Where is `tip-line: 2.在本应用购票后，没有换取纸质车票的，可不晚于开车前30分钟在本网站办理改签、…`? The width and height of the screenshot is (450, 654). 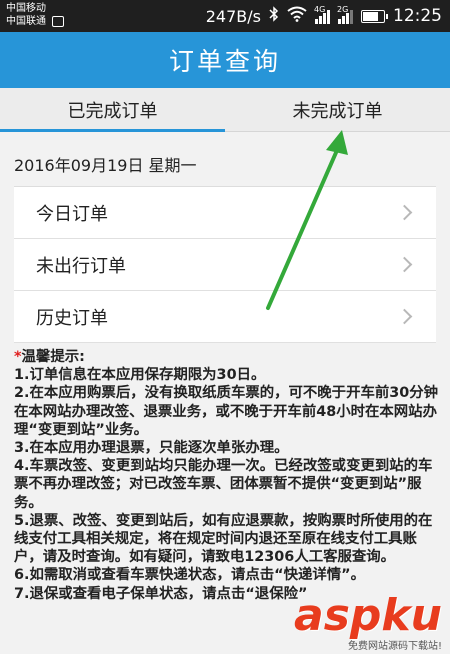
tip-line: 2.在本应用购票后，没有换取纸质车票的，可不晚于开车前30分钟在本网站办理改签、… is located at coordinates (226, 411).